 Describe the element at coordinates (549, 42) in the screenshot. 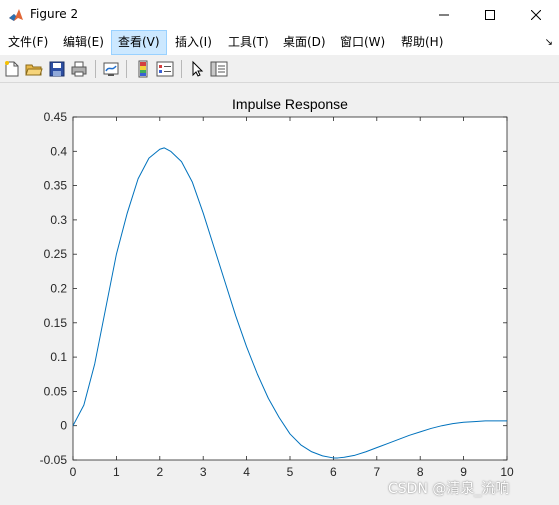

I see `dock-arrow-icon: ↘` at that location.